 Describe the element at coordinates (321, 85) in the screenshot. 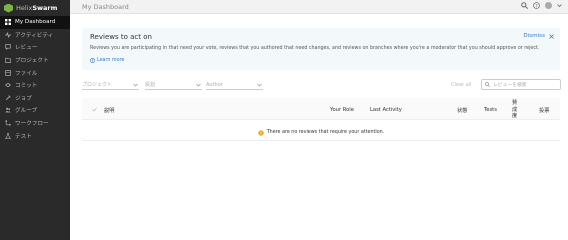

I see `filter-bar: プロジェクト 役割 Author Clear all レビューを検索` at that location.